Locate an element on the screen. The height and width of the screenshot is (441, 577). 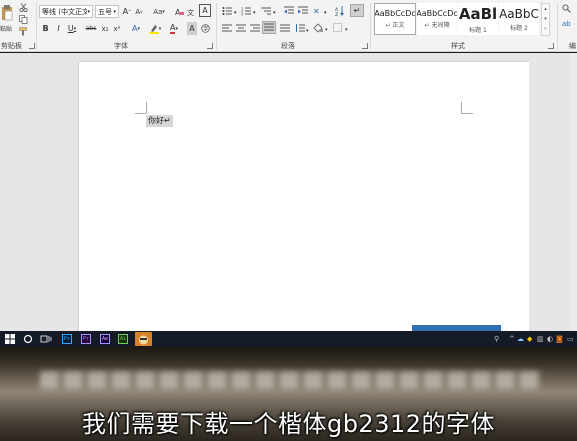
font-size-select: 五号 ▾ is located at coordinates (107, 11).